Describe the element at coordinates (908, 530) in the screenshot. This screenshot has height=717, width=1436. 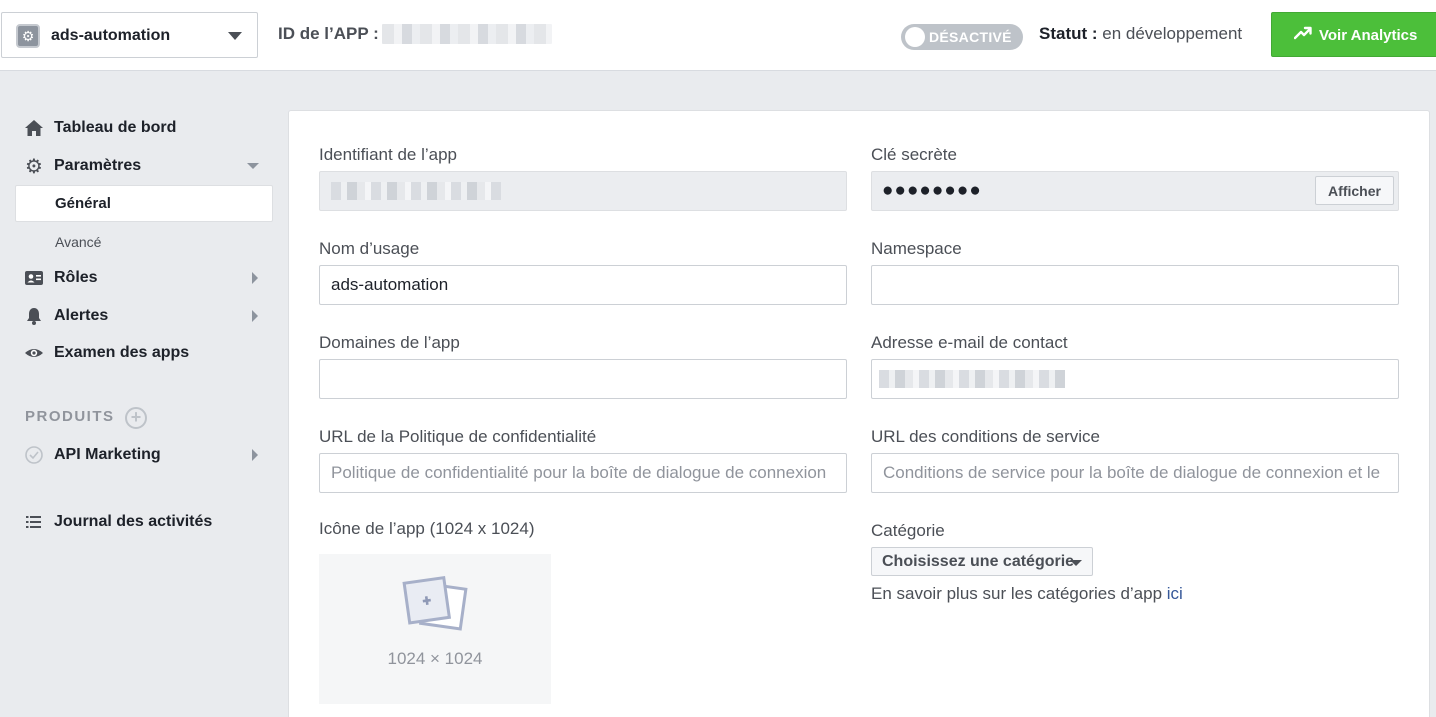
I see `category-label: Catégorie` at that location.